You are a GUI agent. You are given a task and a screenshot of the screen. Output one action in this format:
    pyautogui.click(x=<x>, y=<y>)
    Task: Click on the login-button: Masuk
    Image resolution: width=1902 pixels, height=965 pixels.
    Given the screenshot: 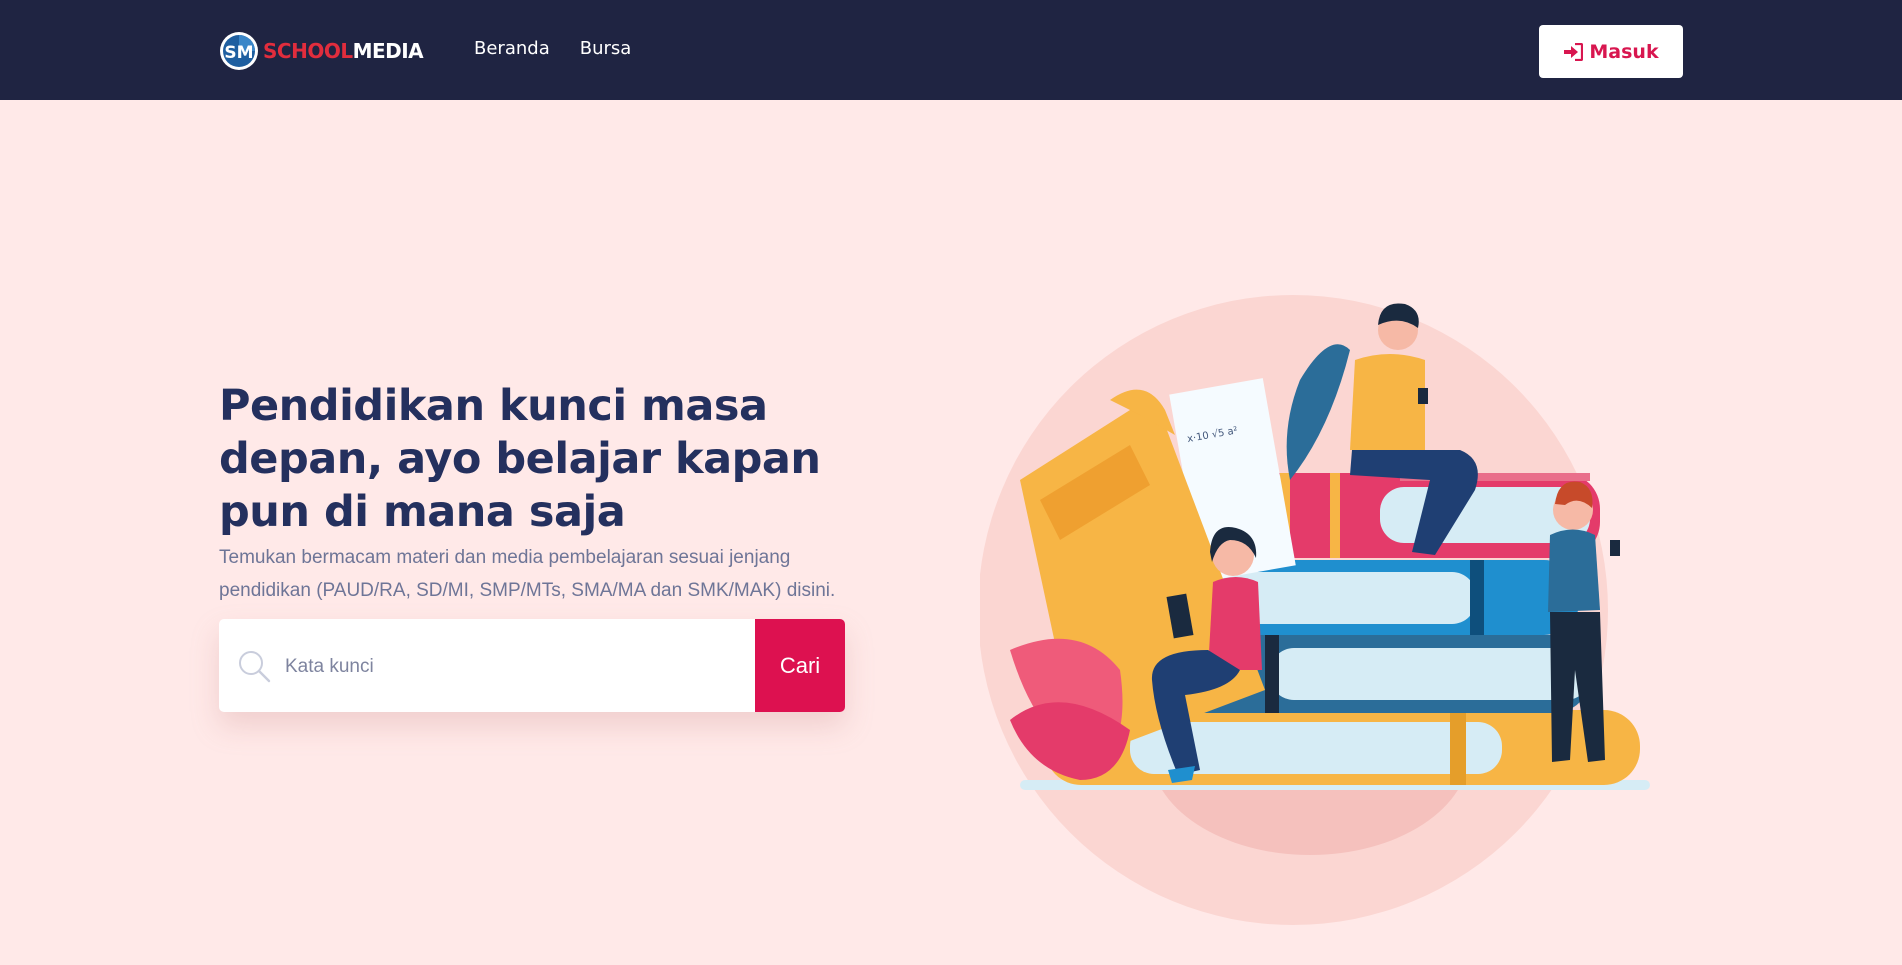 What is the action you would take?
    pyautogui.click(x=1611, y=51)
    